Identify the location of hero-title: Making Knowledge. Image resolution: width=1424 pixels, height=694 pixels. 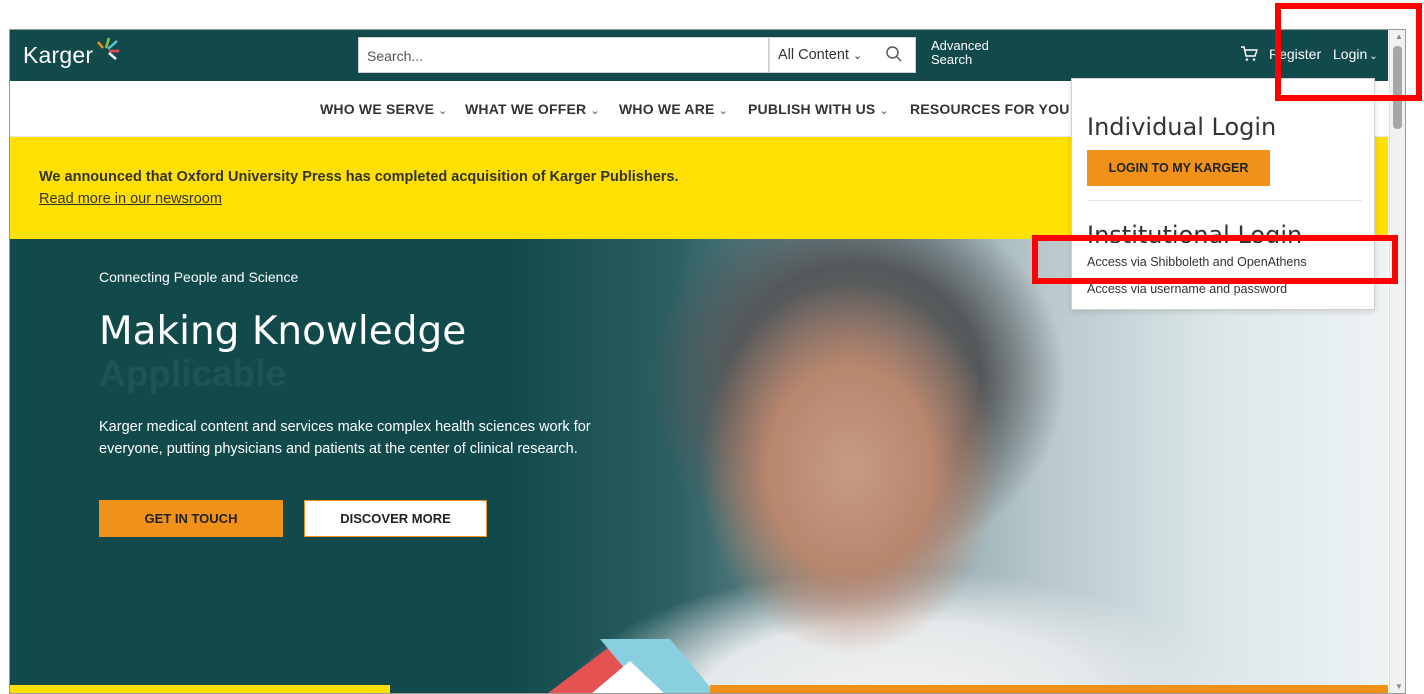
(283, 331).